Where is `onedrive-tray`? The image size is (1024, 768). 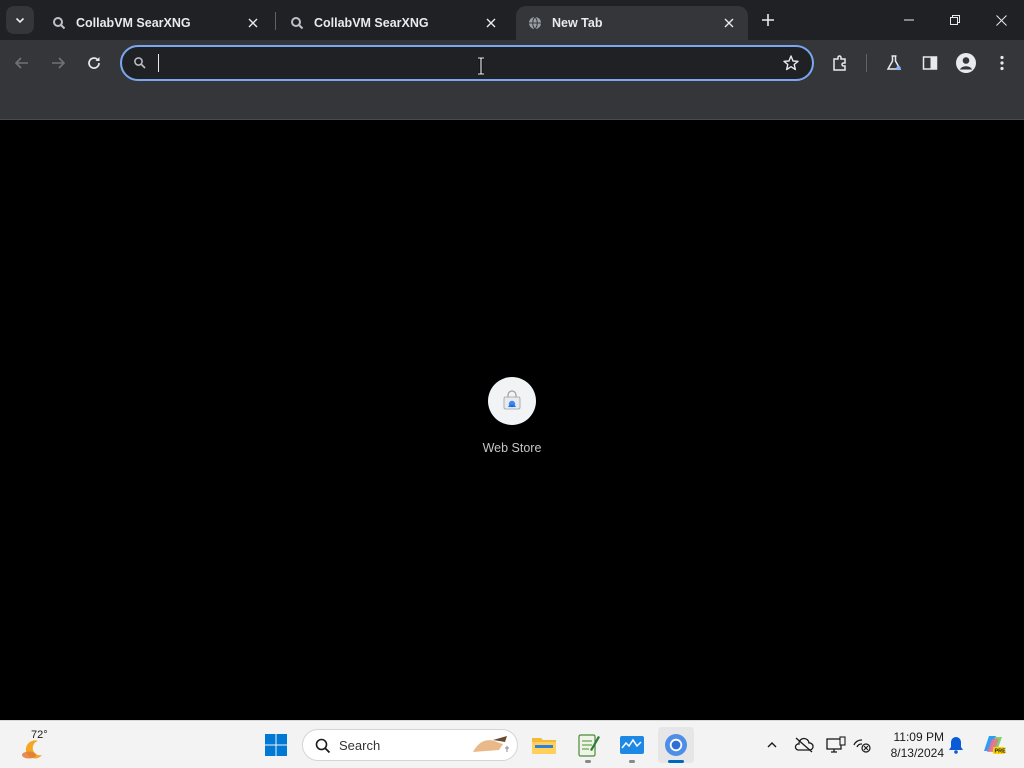 onedrive-tray is located at coordinates (804, 745).